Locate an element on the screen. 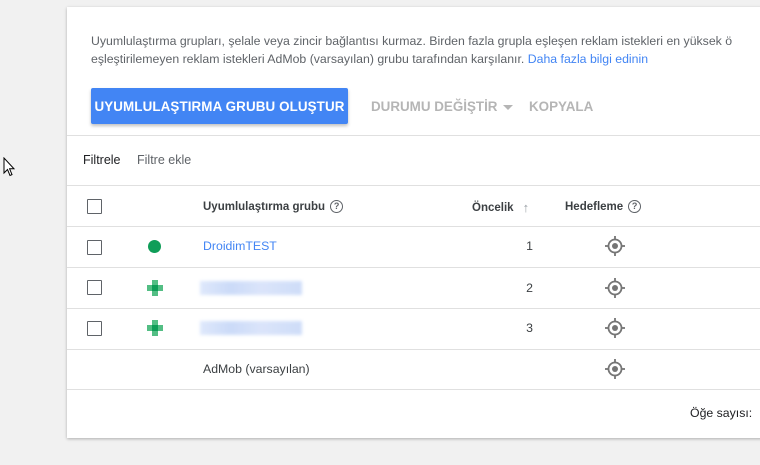  column-header-priority: Öncelik ↑ is located at coordinates (500, 207).